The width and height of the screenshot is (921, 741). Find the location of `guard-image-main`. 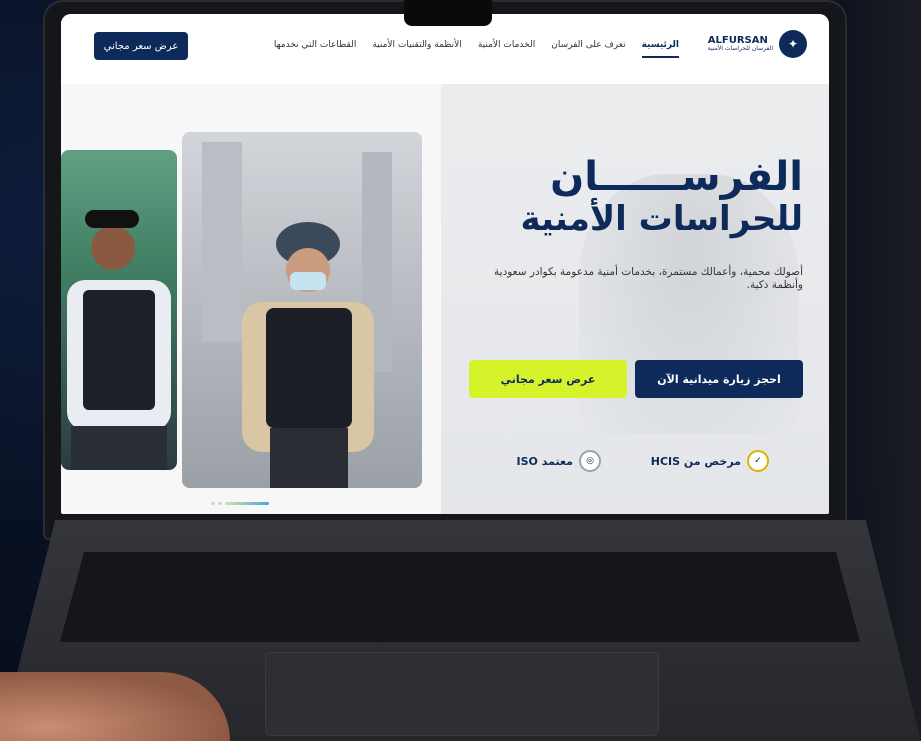

guard-image-main is located at coordinates (302, 310).